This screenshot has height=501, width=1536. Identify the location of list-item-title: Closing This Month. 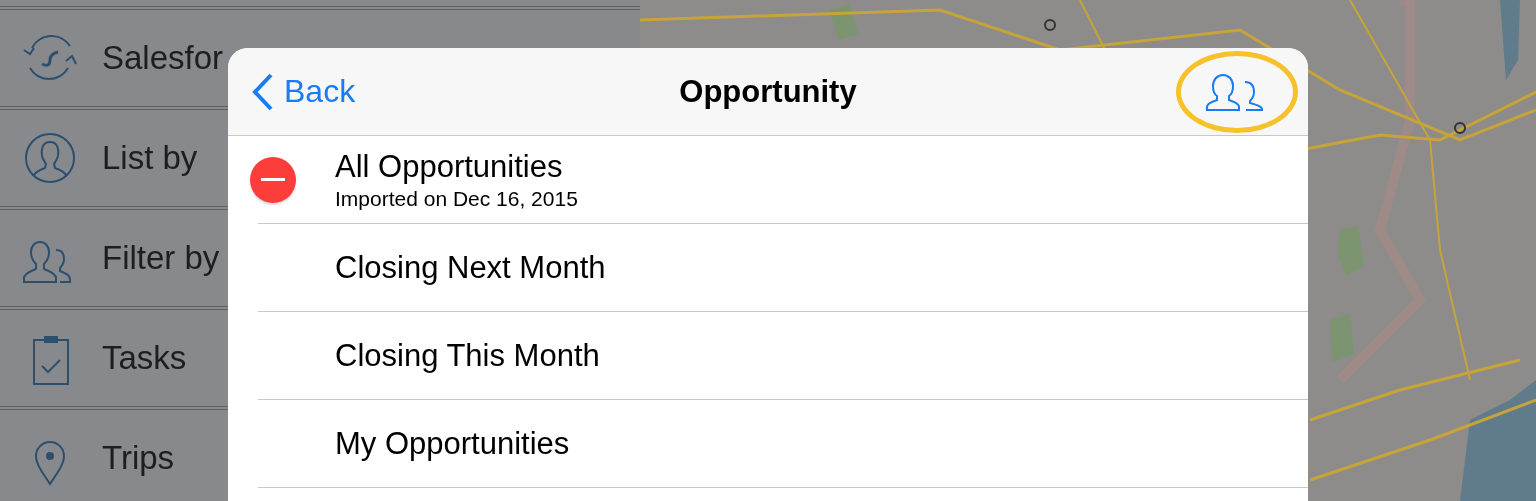
(467, 356).